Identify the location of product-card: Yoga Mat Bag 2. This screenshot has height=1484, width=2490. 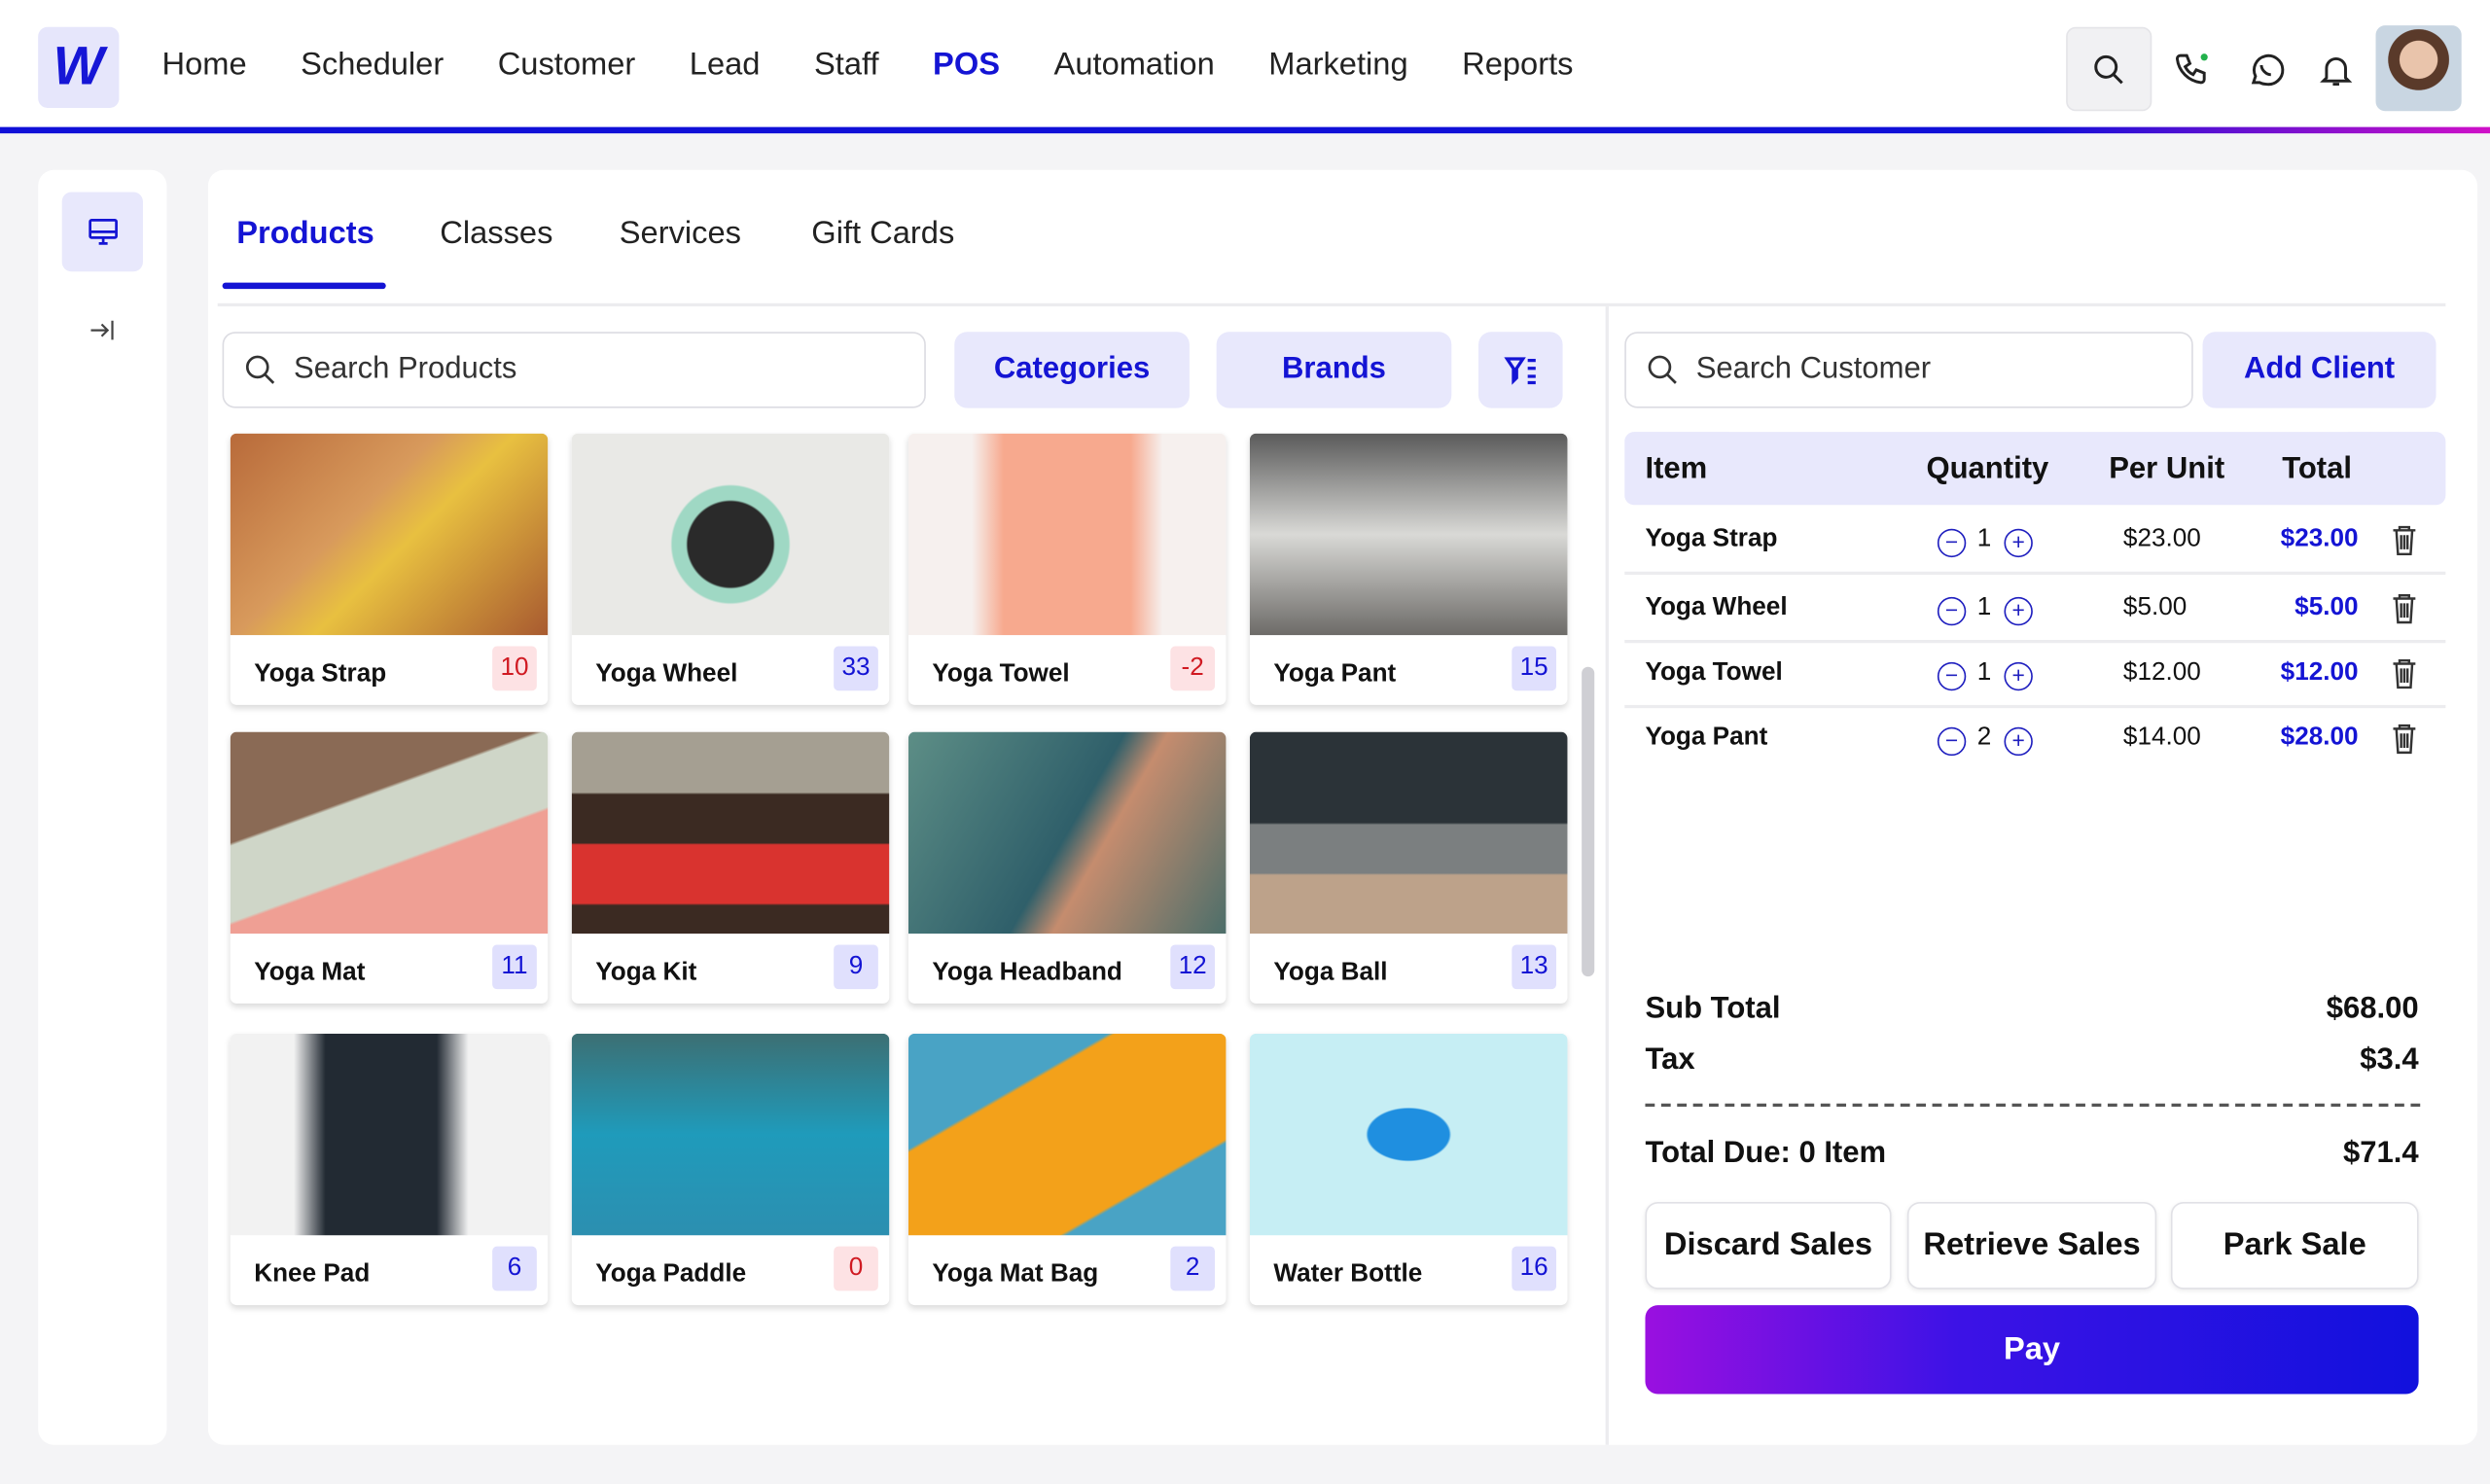
(1067, 1170).